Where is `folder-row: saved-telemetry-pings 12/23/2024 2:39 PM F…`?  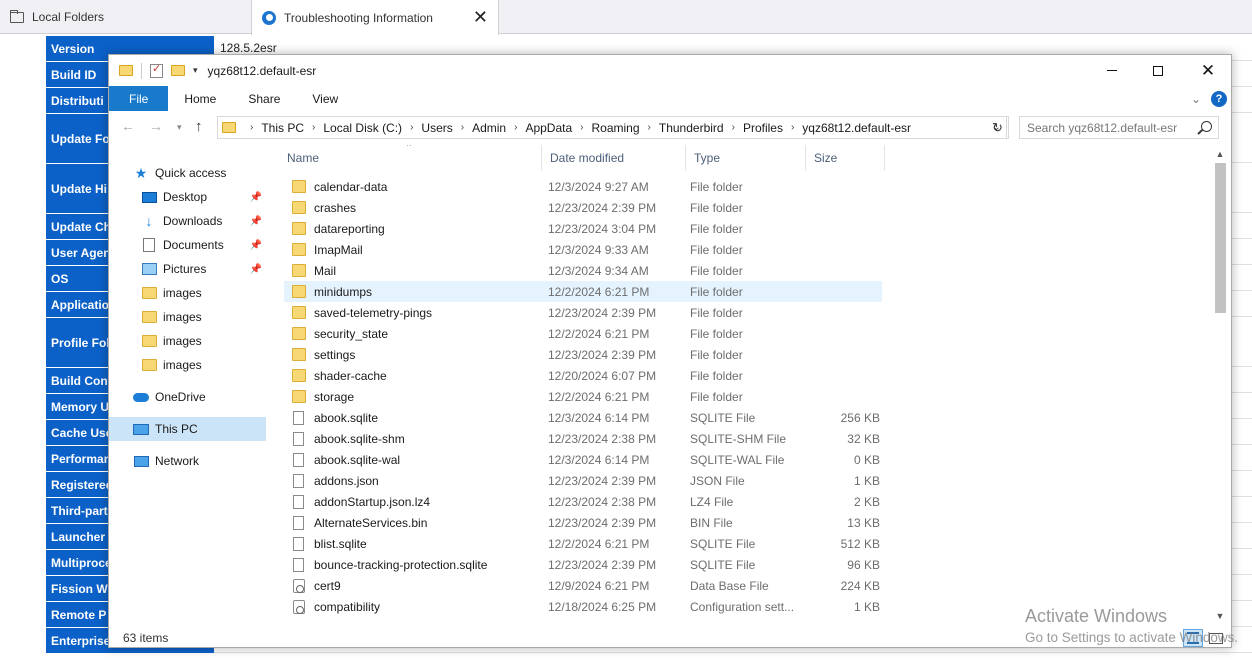
folder-row: saved-telemetry-pings 12/23/2024 2:39 PM F… is located at coordinates (583, 312).